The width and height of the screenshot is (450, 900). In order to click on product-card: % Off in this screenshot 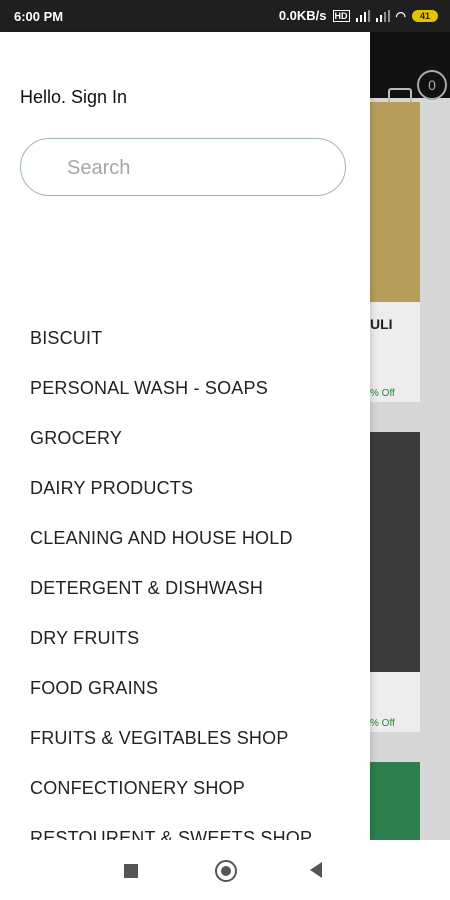, I will do `click(395, 582)`.